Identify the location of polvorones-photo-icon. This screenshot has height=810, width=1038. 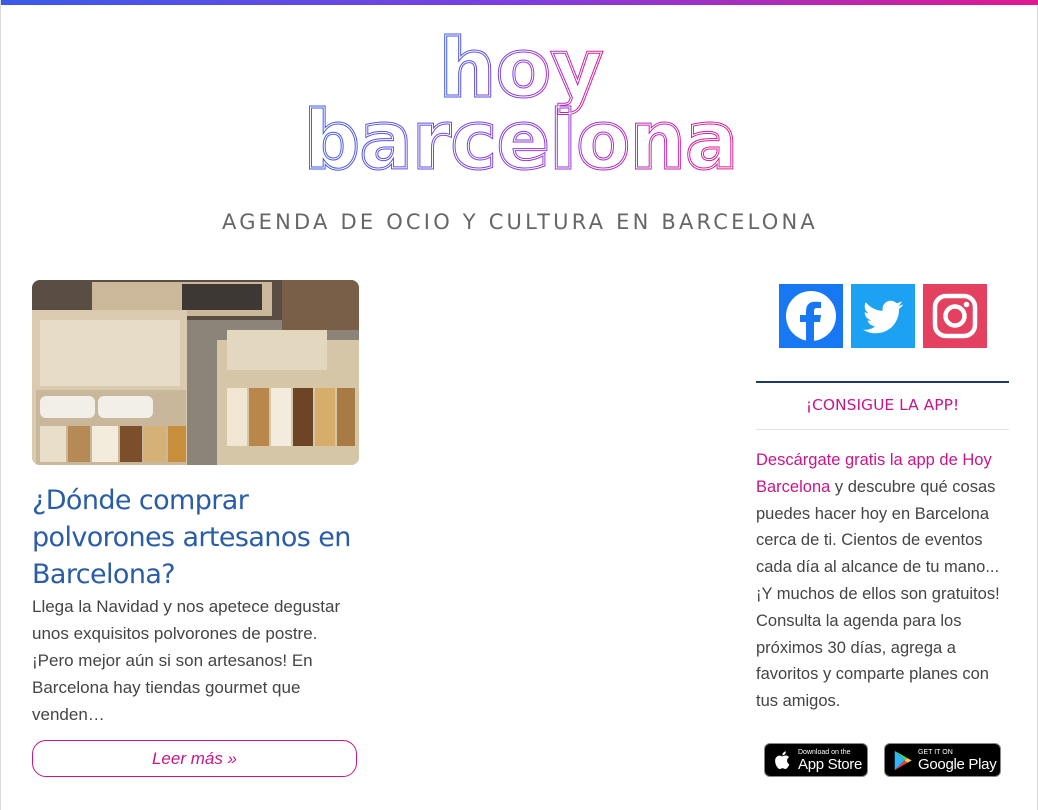
(195, 372).